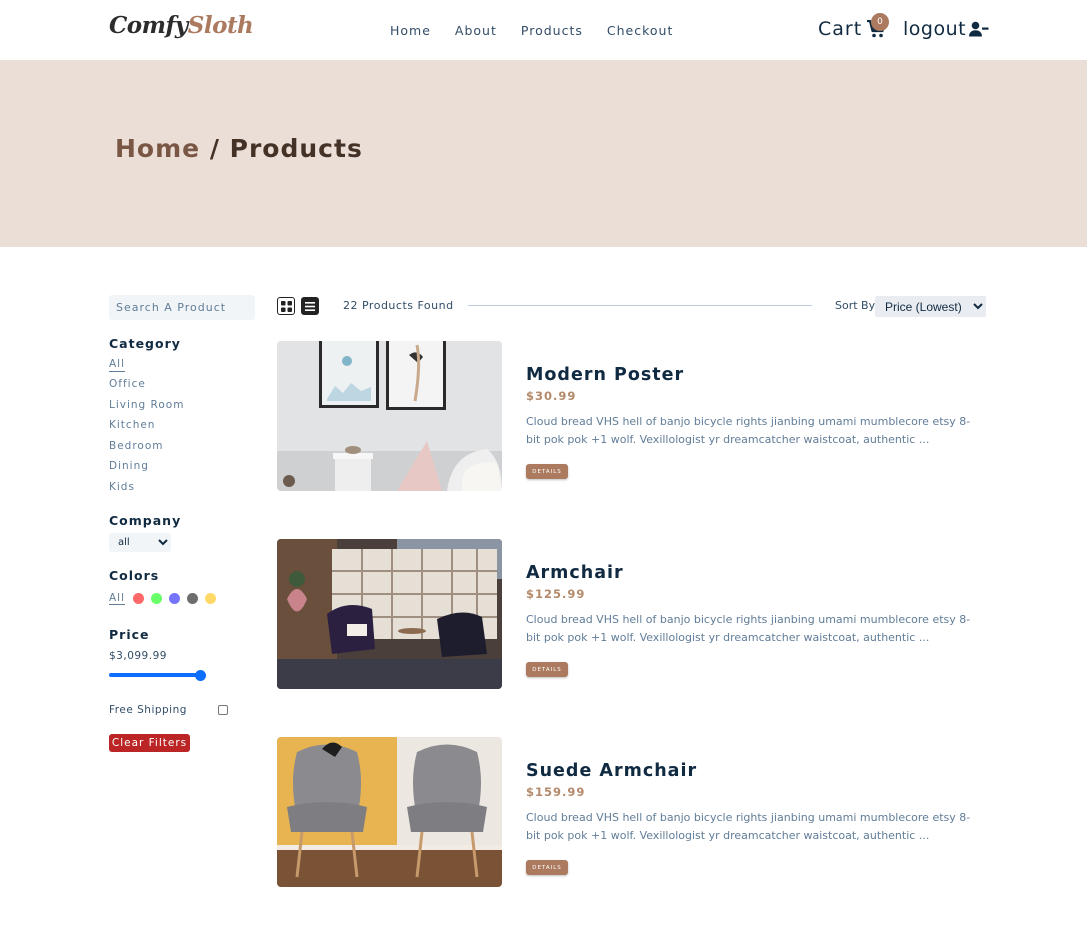 The image size is (1087, 934). I want to click on price-value: $3,099.99, so click(138, 656).